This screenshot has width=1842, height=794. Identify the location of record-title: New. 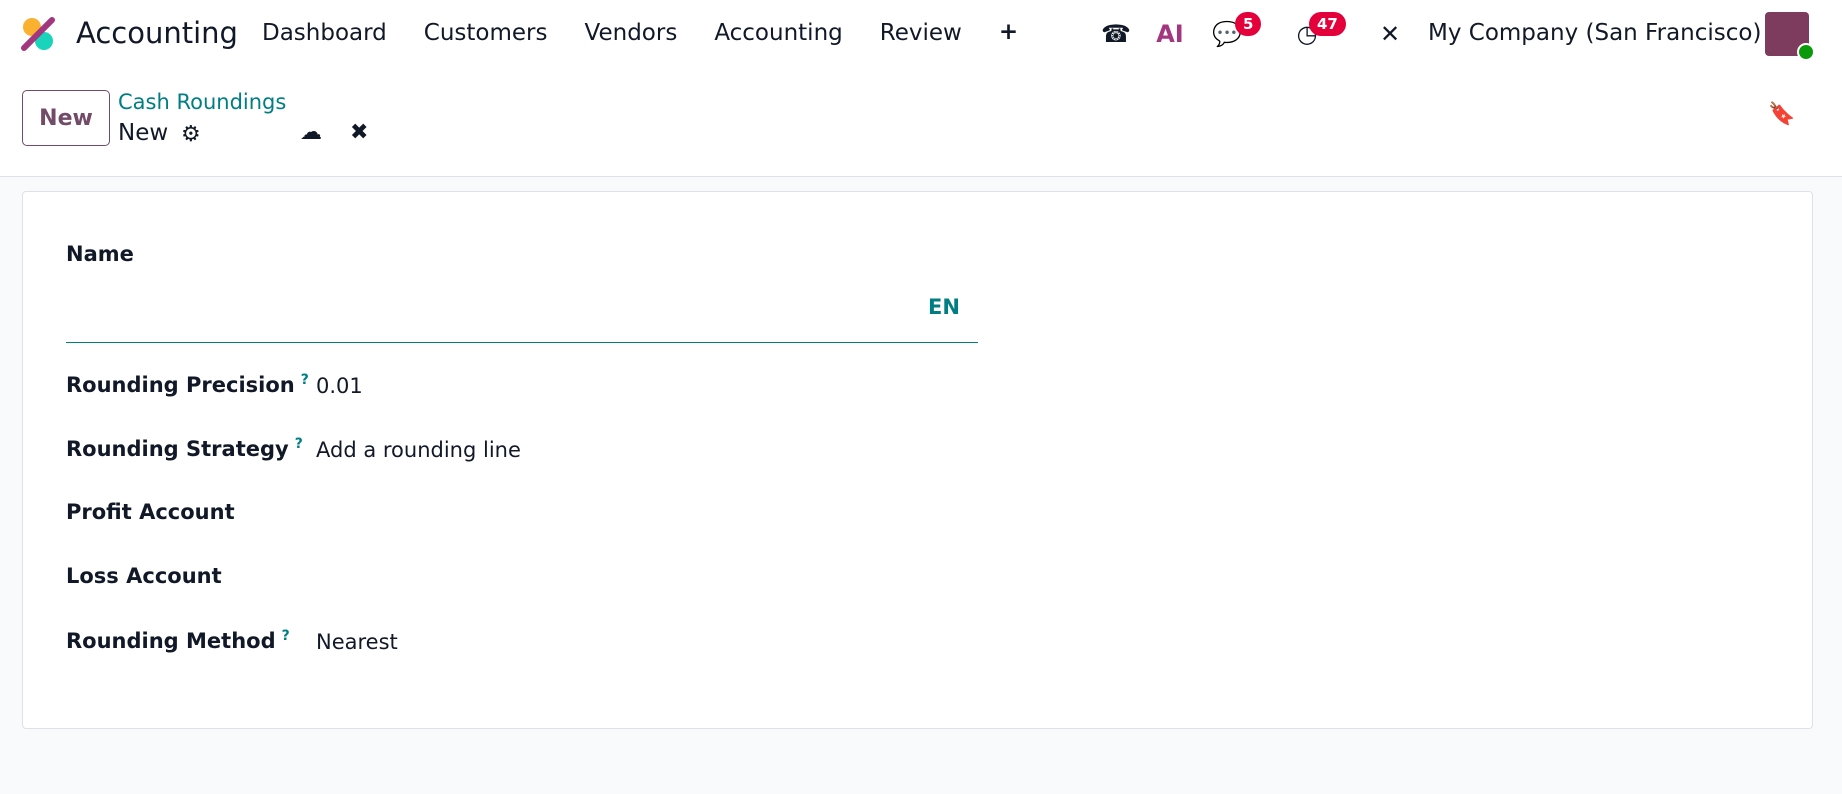
(143, 133).